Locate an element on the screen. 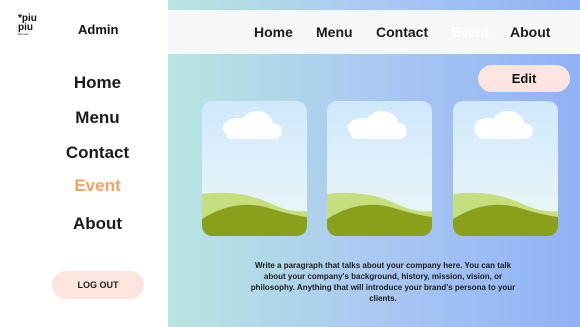  sidebar-item-contact: Contact is located at coordinates (97, 153).